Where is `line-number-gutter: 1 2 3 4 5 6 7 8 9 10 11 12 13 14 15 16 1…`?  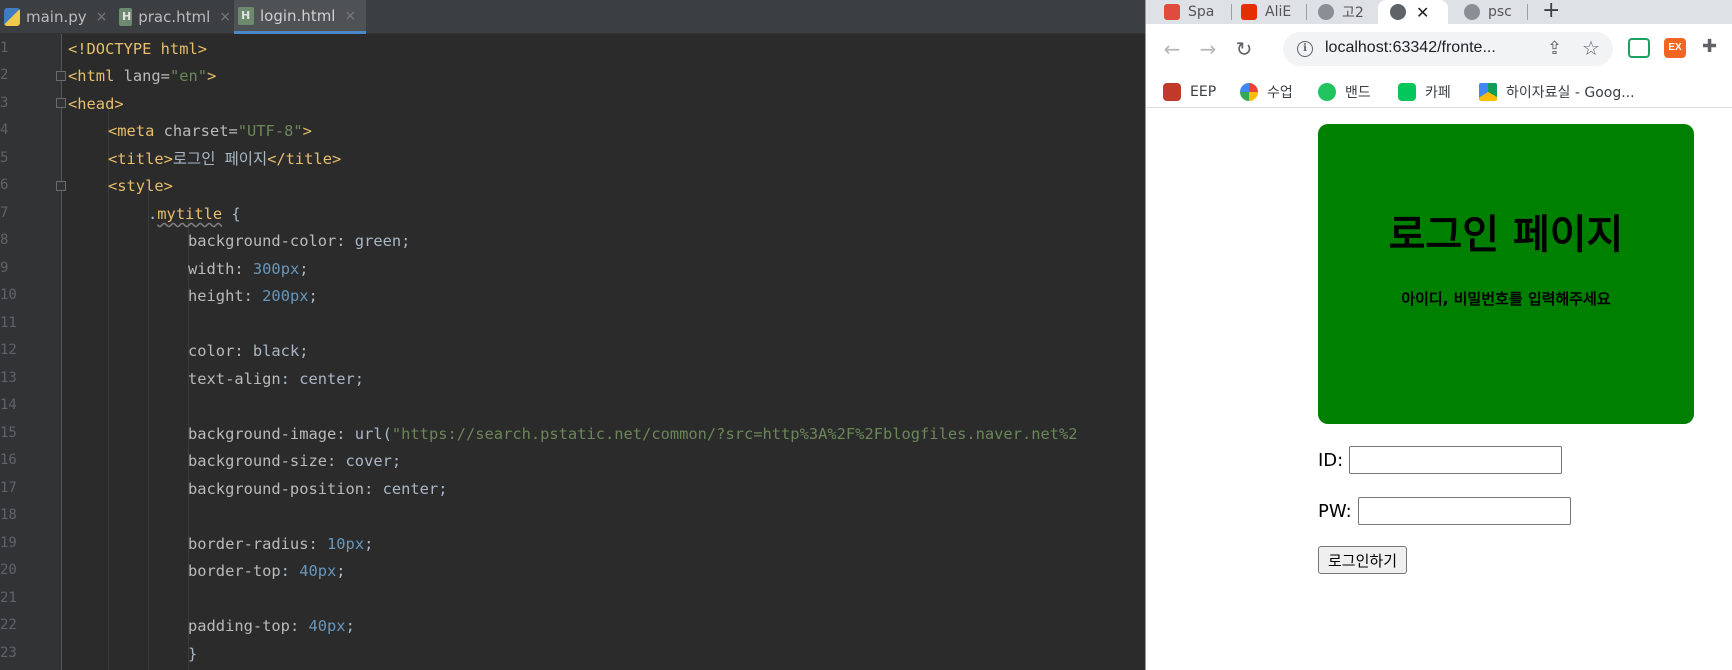 line-number-gutter: 1 2 3 4 5 6 7 8 9 10 11 12 13 14 15 16 1… is located at coordinates (33, 352).